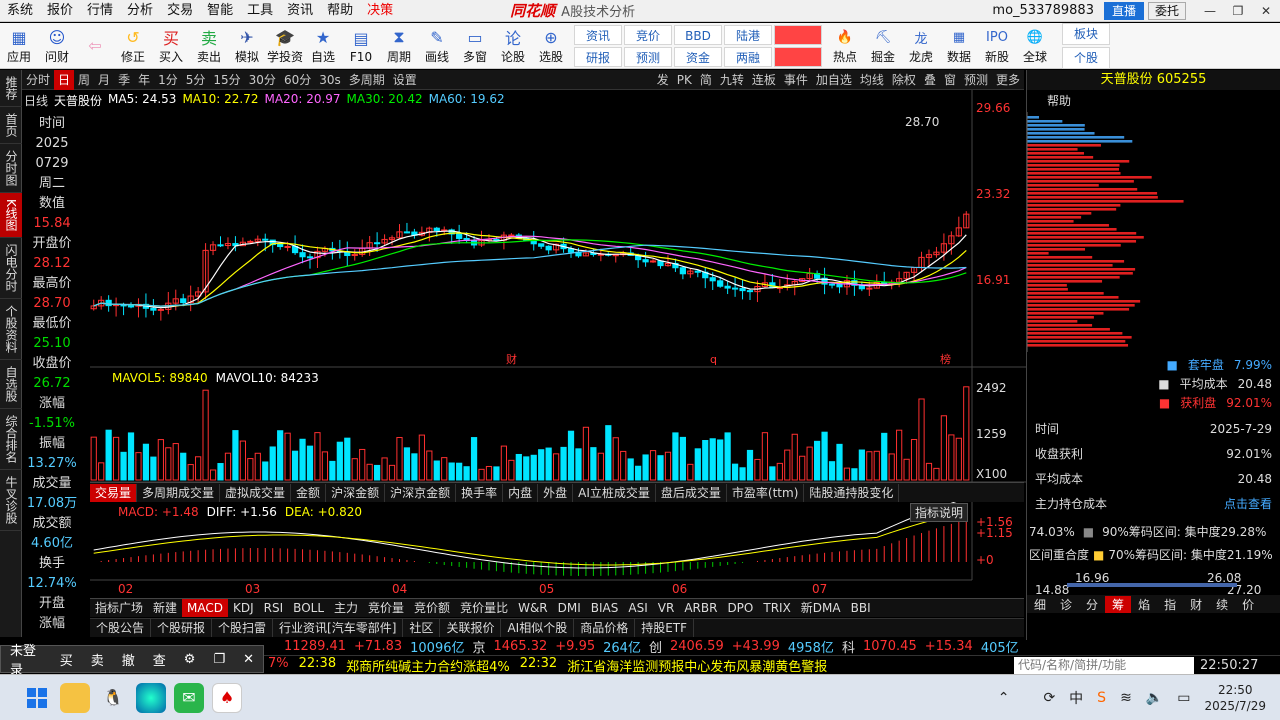 The height and width of the screenshot is (720, 1280). I want to click on toolbar-button-0: ▦ 应用, so click(19, 46).